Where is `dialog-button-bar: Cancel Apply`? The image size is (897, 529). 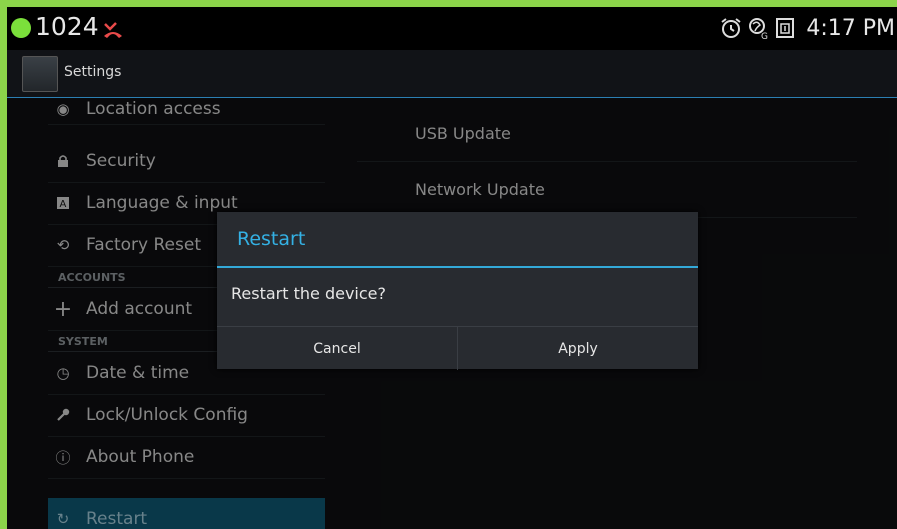 dialog-button-bar: Cancel Apply is located at coordinates (457, 348).